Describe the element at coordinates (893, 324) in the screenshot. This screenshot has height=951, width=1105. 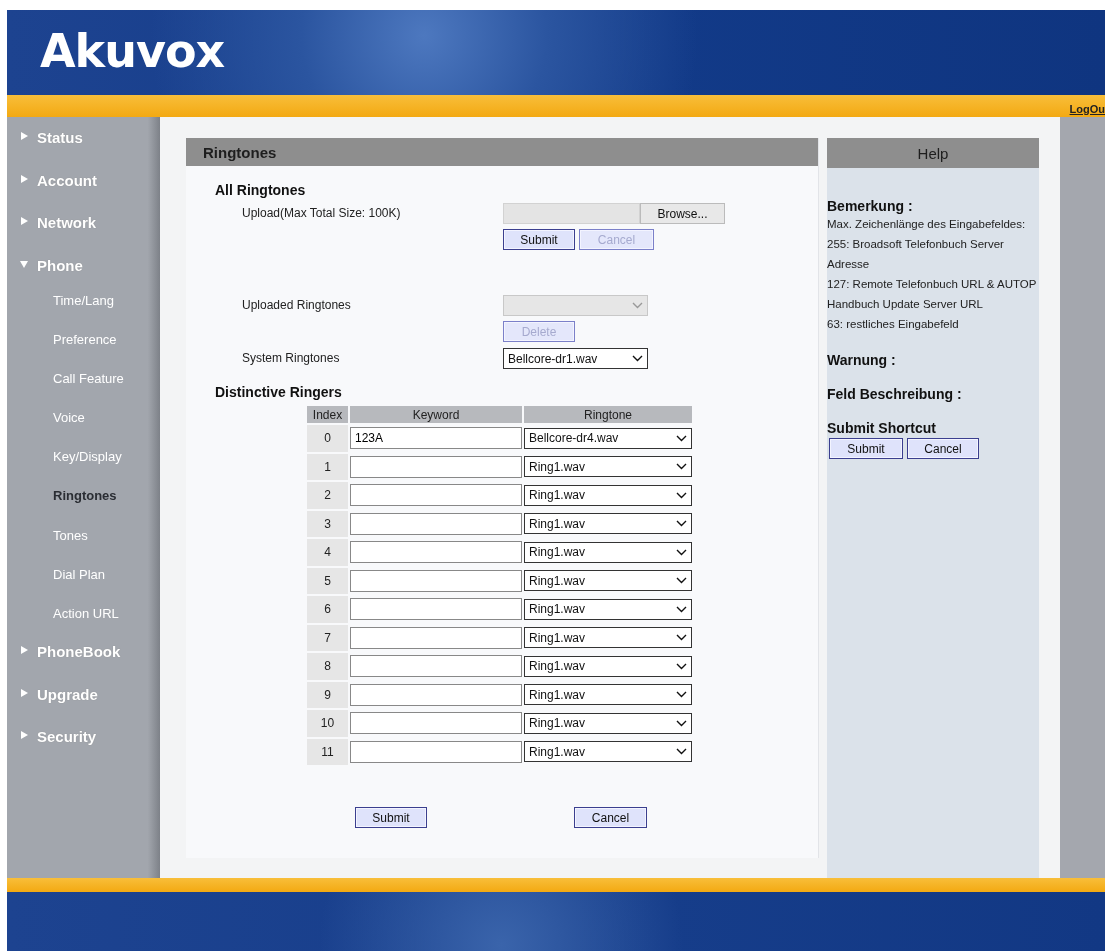
I see `help-text: 63: restliches Eingabefeld` at that location.